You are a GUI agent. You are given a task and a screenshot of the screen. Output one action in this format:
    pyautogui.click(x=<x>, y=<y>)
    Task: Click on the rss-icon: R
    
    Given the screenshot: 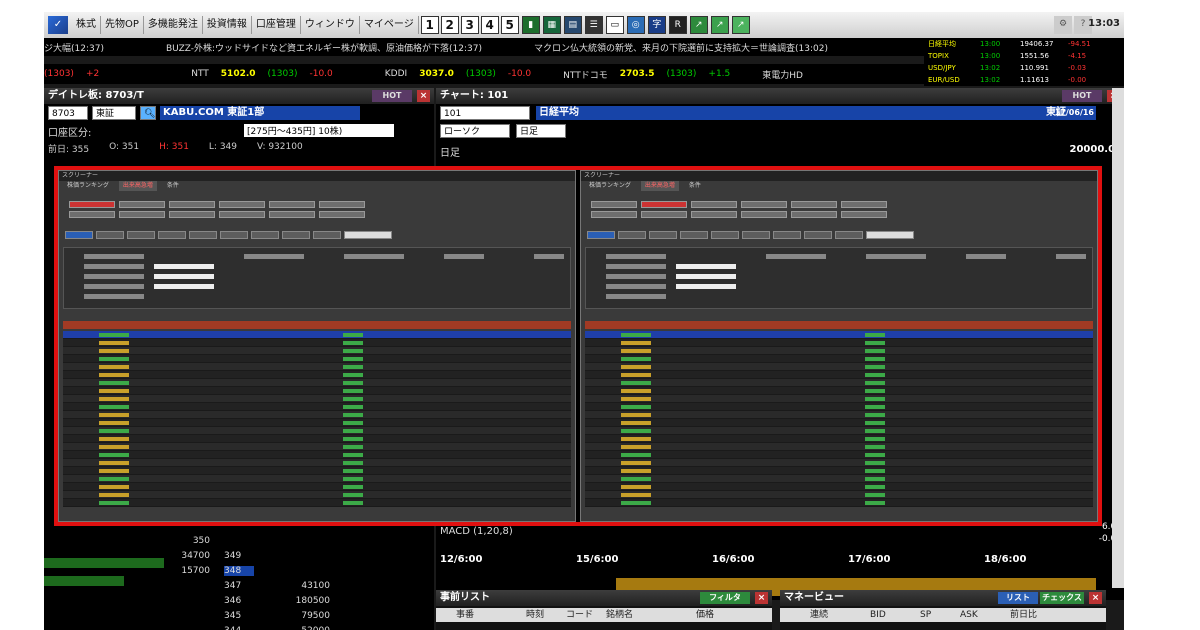 What is the action you would take?
    pyautogui.click(x=677, y=25)
    